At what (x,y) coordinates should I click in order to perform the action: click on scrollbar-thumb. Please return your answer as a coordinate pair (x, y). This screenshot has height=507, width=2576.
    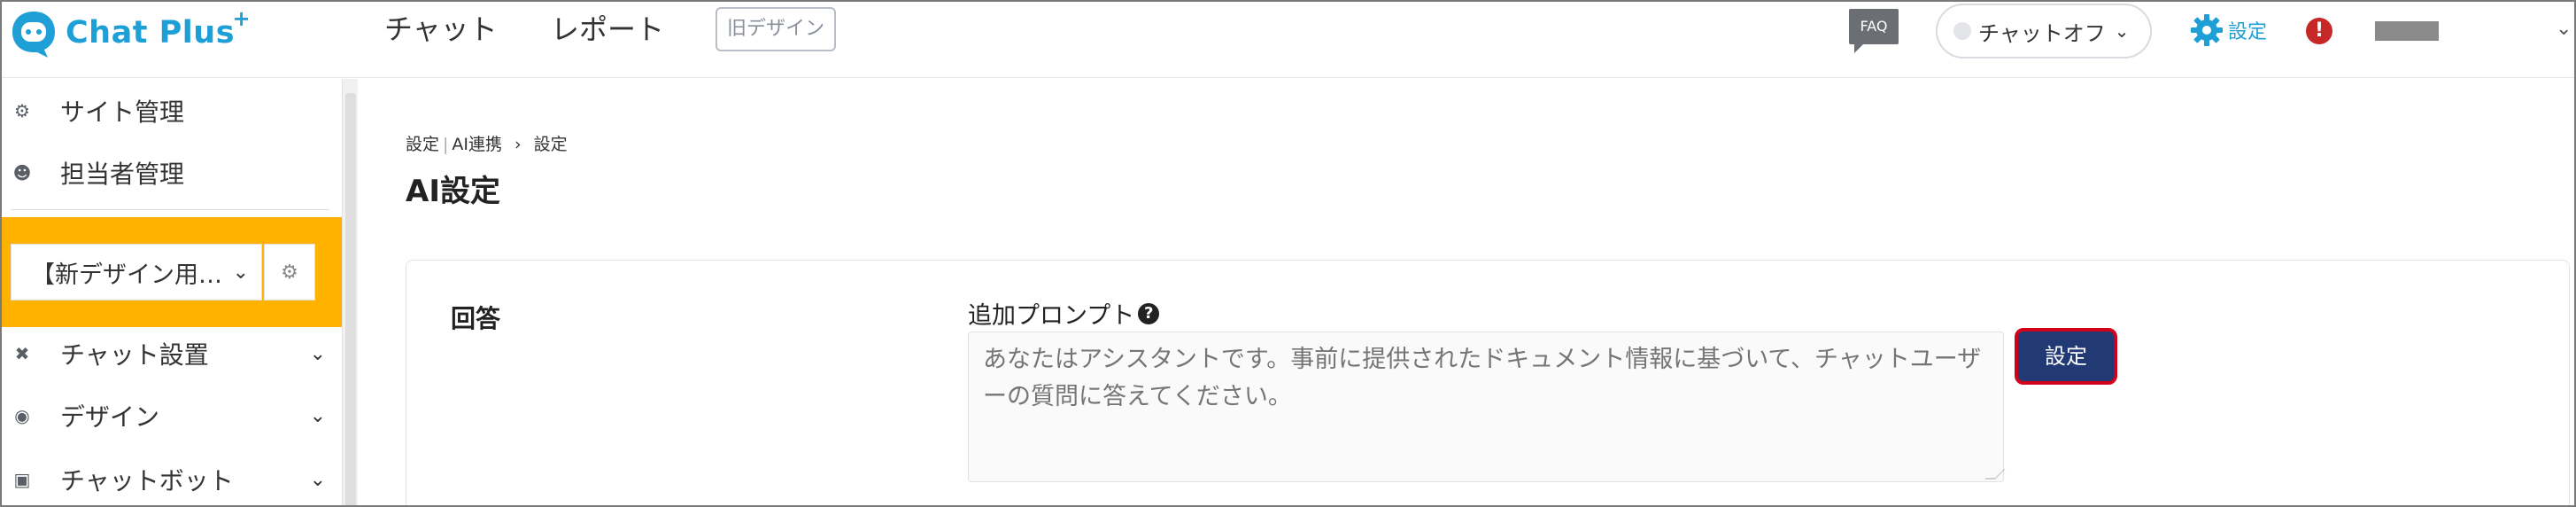
    Looking at the image, I should click on (350, 299).